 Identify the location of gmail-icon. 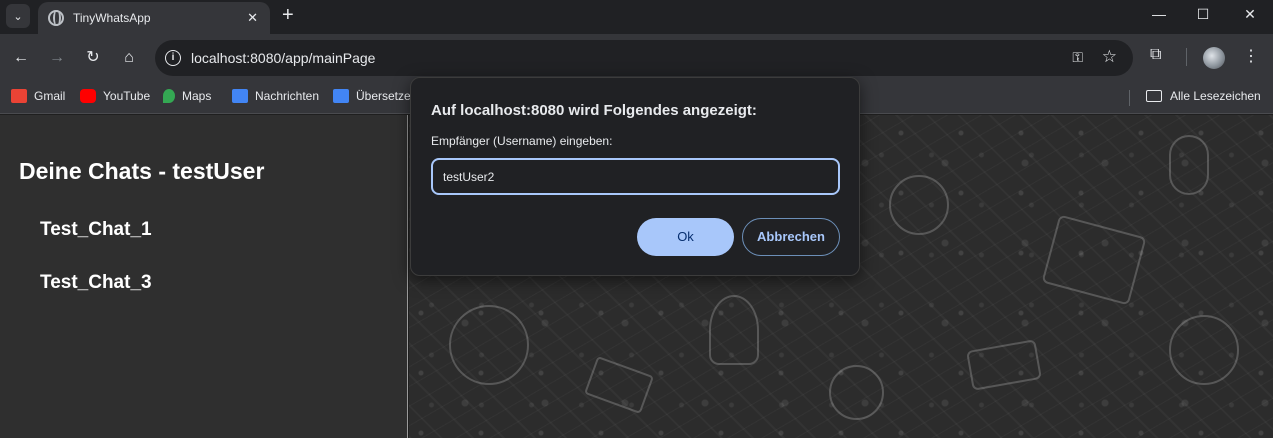
(19, 96).